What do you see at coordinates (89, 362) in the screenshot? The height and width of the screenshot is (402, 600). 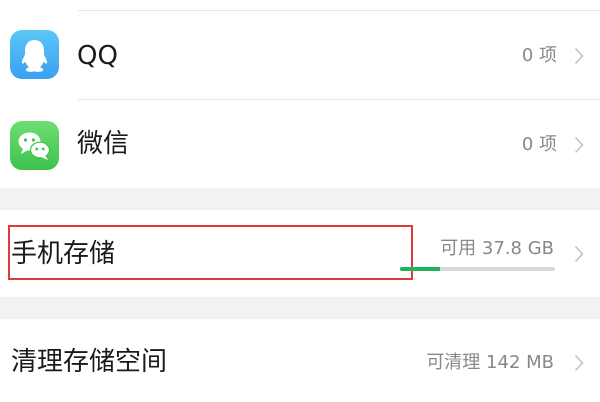 I see `clean-storage-label: 清理存储空间` at bounding box center [89, 362].